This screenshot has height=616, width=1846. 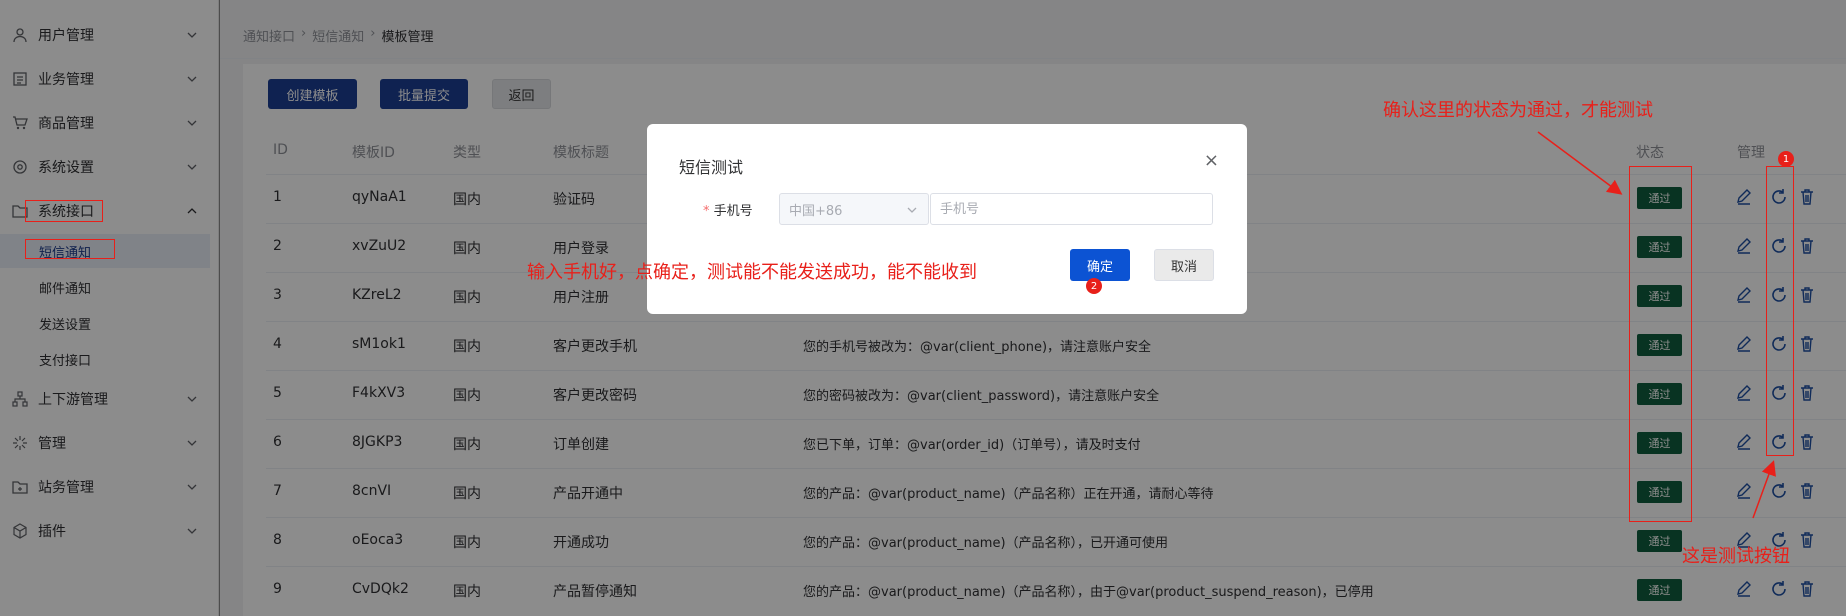 I want to click on close-icon: ×, so click(x=1211, y=160).